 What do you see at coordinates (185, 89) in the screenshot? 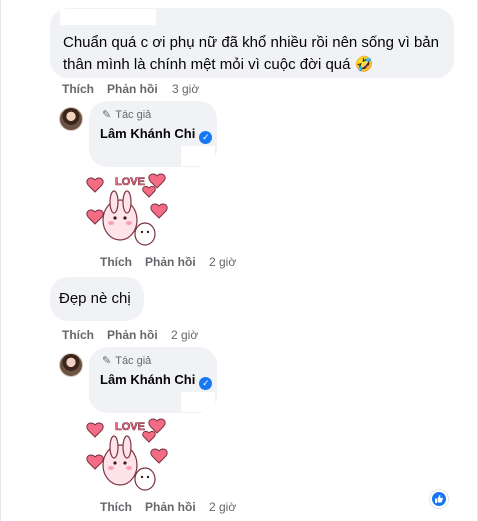
I see `comment-time: 3 giờ` at bounding box center [185, 89].